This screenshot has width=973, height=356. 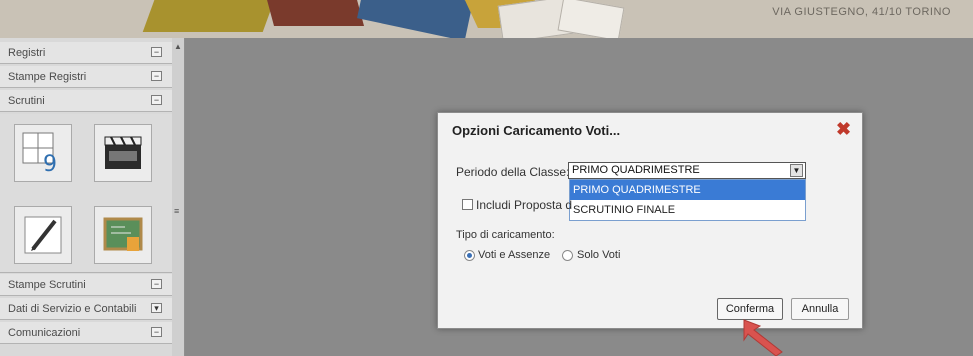 I want to click on periodo-label: Periodo della Classe:, so click(x=513, y=172).